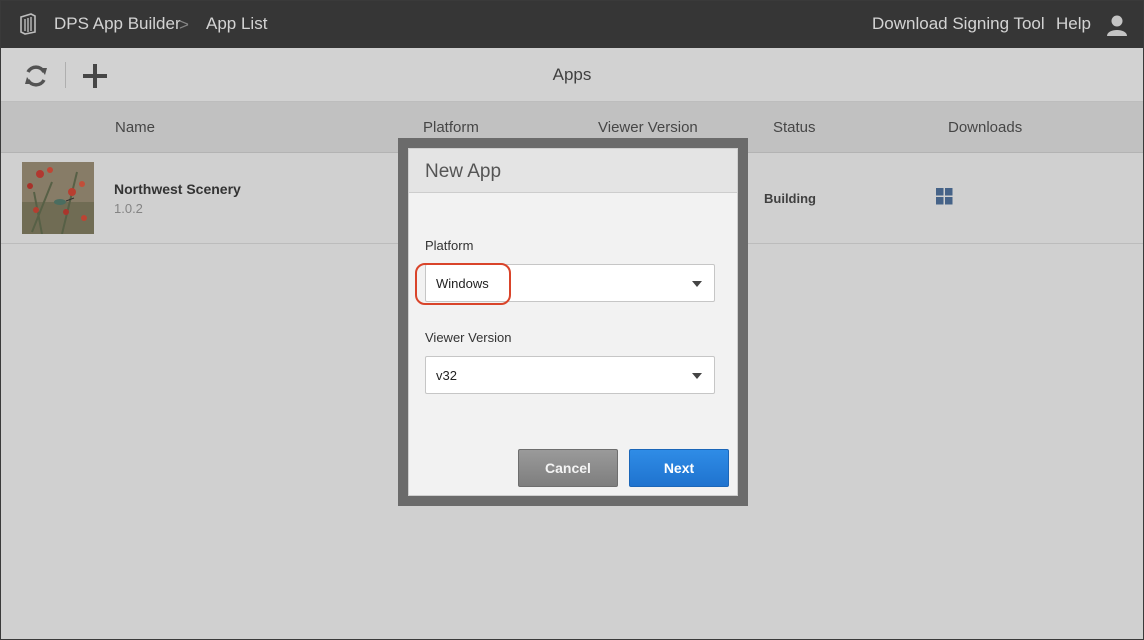  Describe the element at coordinates (570, 375) in the screenshot. I see `viewer-version-select: v32` at that location.